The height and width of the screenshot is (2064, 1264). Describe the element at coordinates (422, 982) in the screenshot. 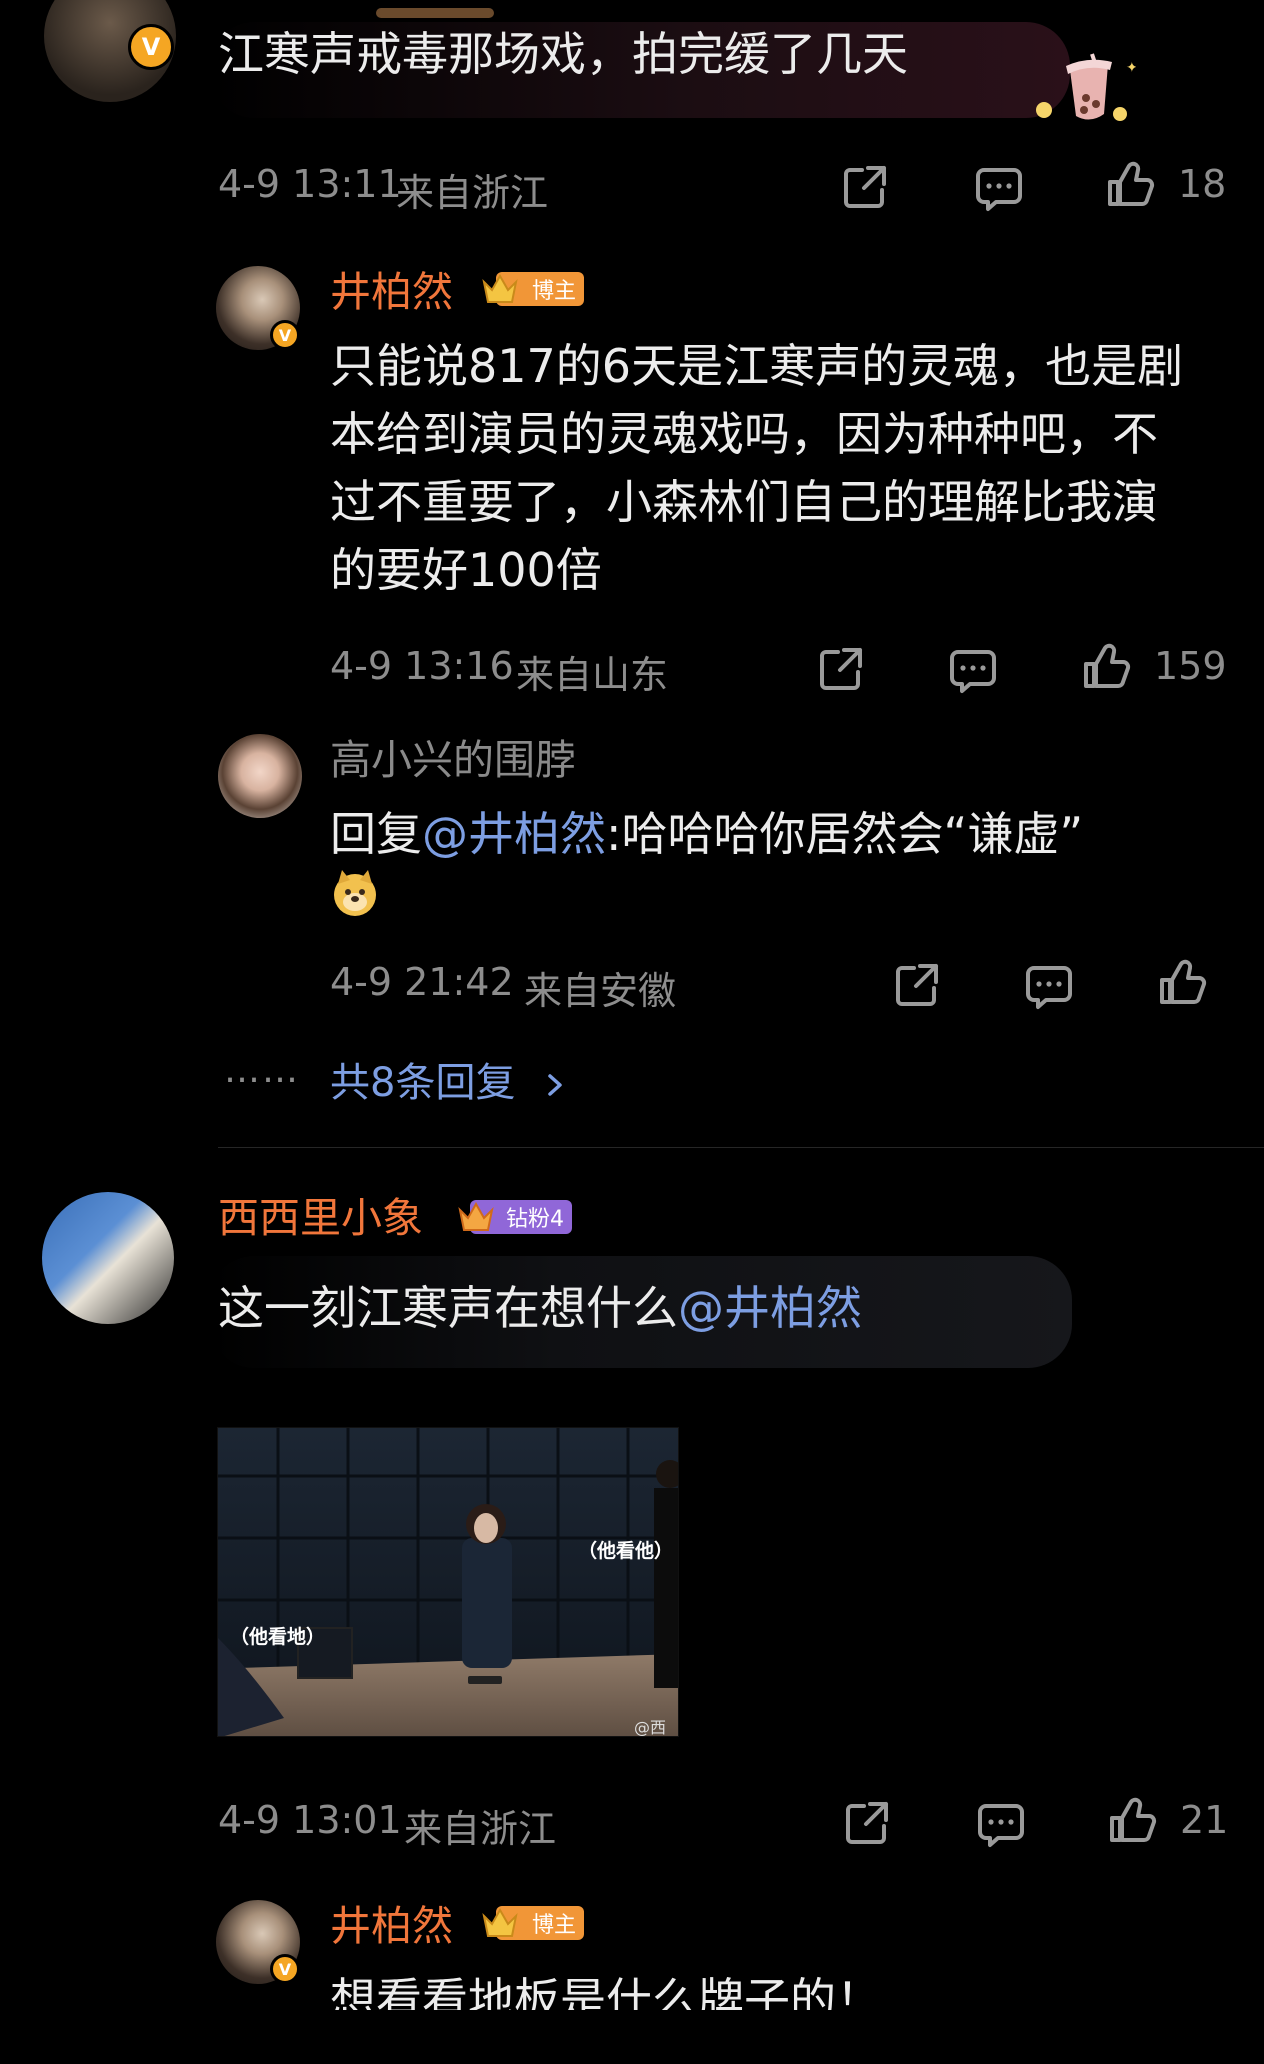

I see `reply-time: 4-9 21:42` at that location.